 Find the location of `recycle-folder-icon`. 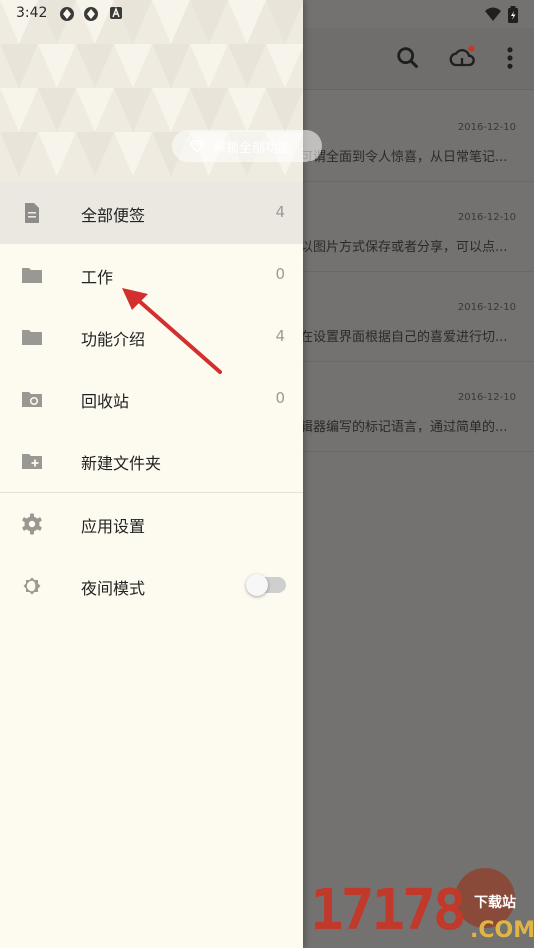

recycle-folder-icon is located at coordinates (32, 399).